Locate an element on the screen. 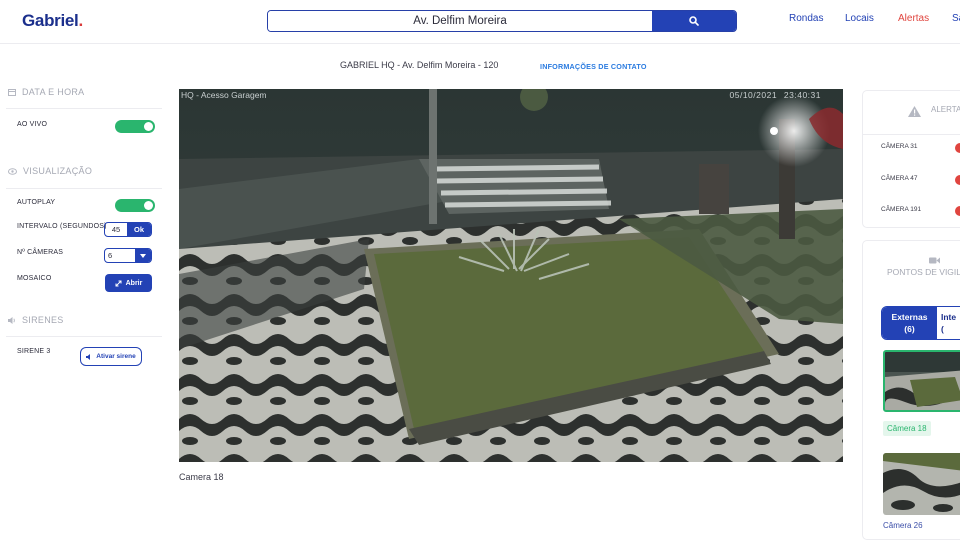 This screenshot has height=540, width=960. chevron-down-icon is located at coordinates (143, 255).